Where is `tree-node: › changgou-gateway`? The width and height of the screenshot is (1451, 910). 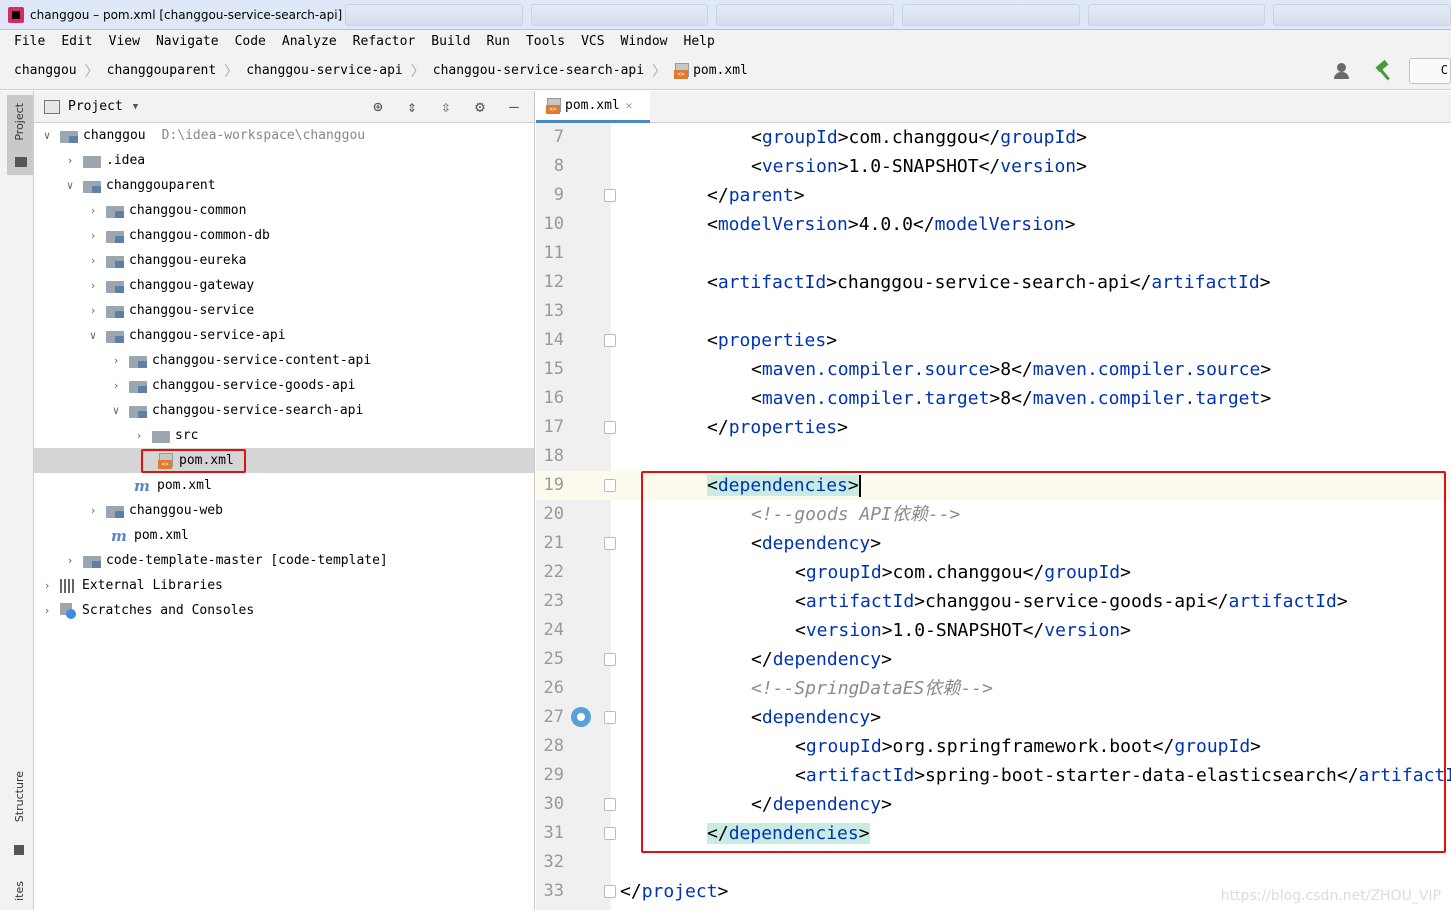
tree-node: › changgou-gateway is located at coordinates (284, 285).